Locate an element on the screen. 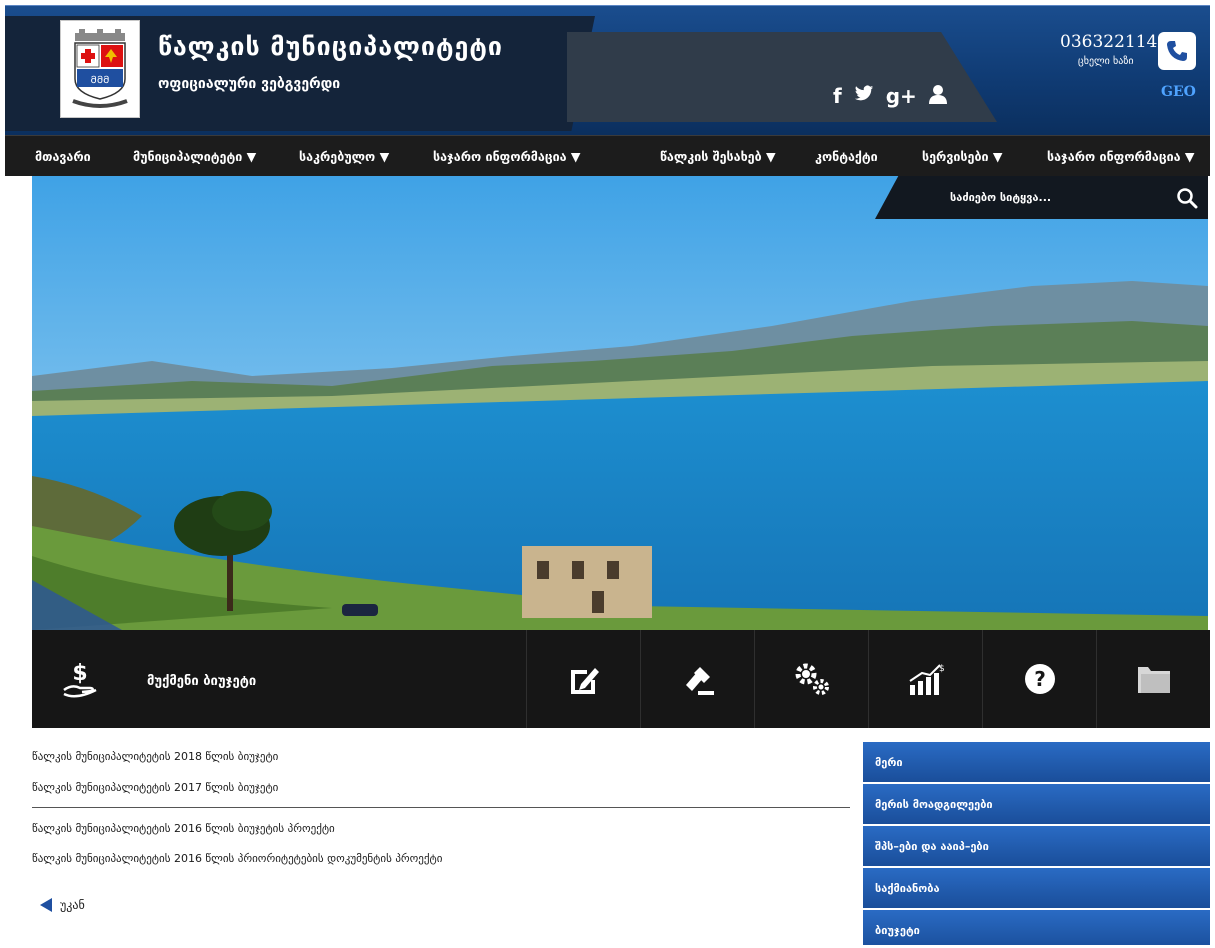 Image resolution: width=1215 pixels, height=948 pixels. gears-icon is located at coordinates (812, 679).